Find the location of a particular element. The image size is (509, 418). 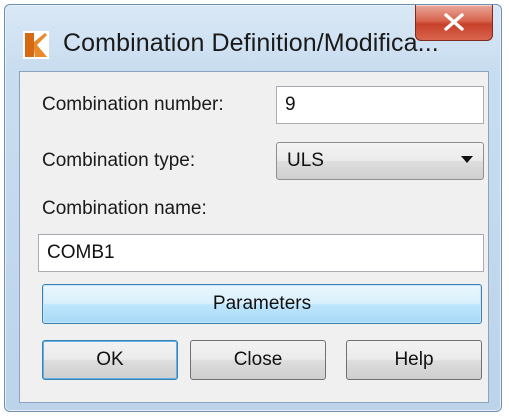

combination-name-field: COMB1 is located at coordinates (261, 253).